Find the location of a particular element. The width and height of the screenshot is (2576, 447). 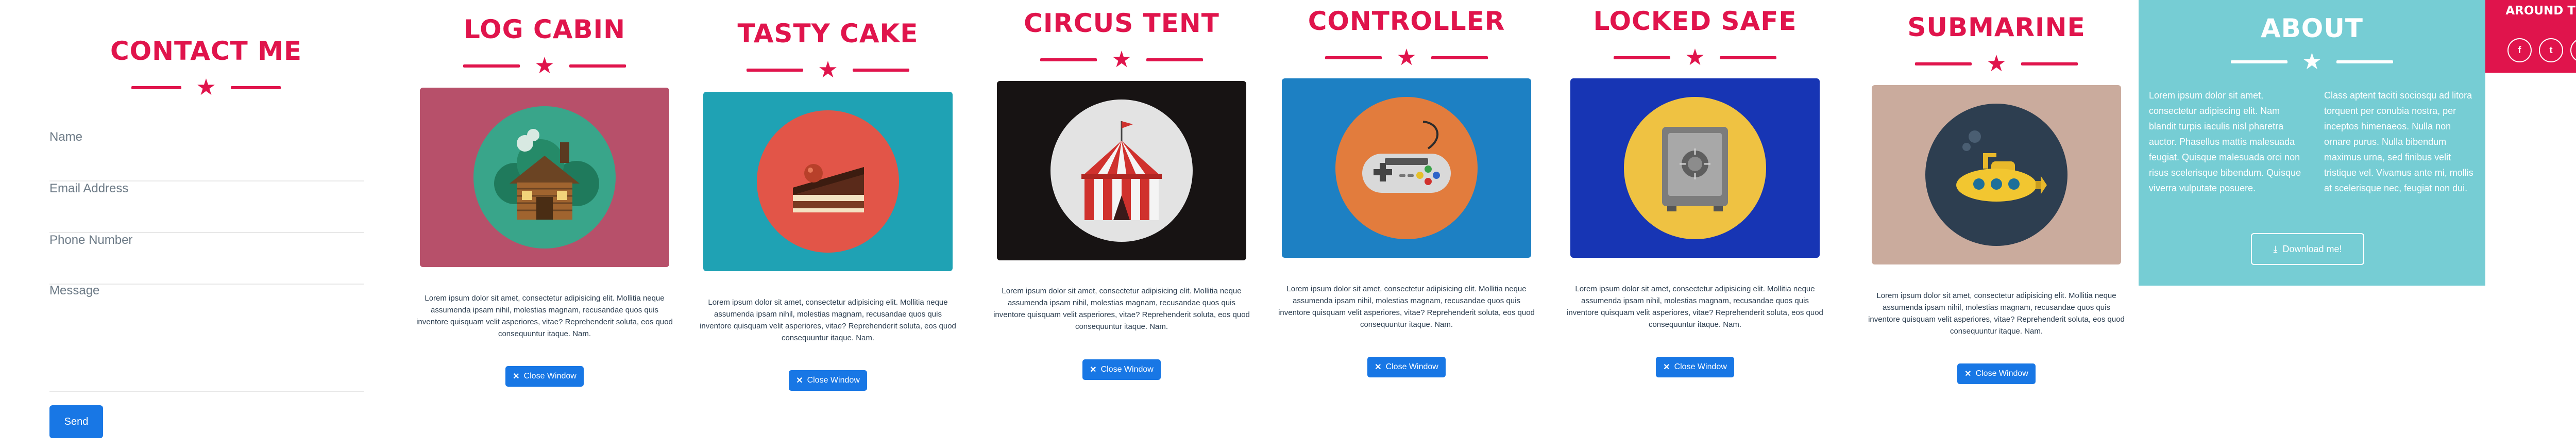

linkedin-icon: in is located at coordinates (2573, 50).